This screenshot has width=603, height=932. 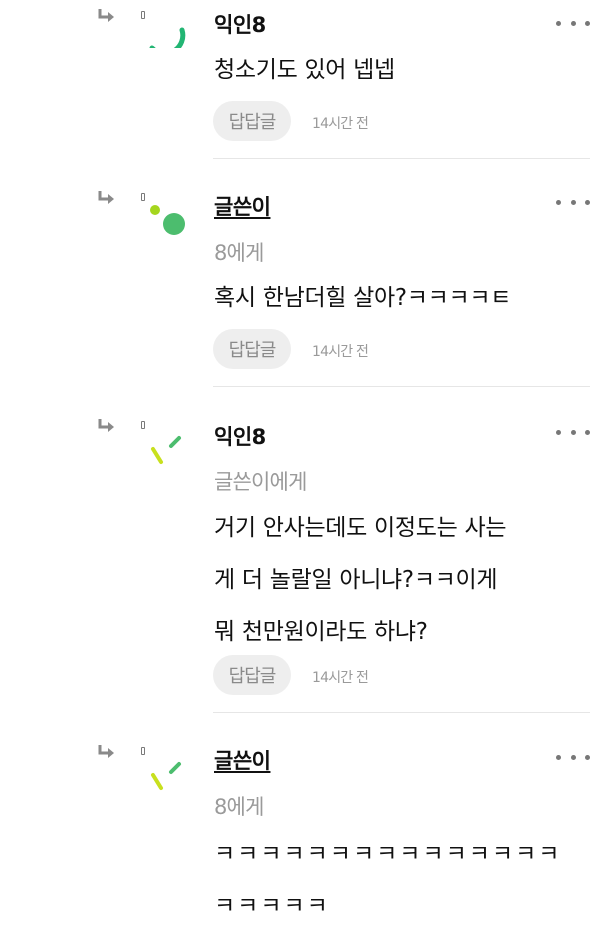 I want to click on comment-text: ㅋㅋㅋㅋㅋㅋㅋㅋㅋㅋㅋㅋㅋㅋㅋ ㅋㅋㅋㅋㅋ, so click(x=388, y=880).